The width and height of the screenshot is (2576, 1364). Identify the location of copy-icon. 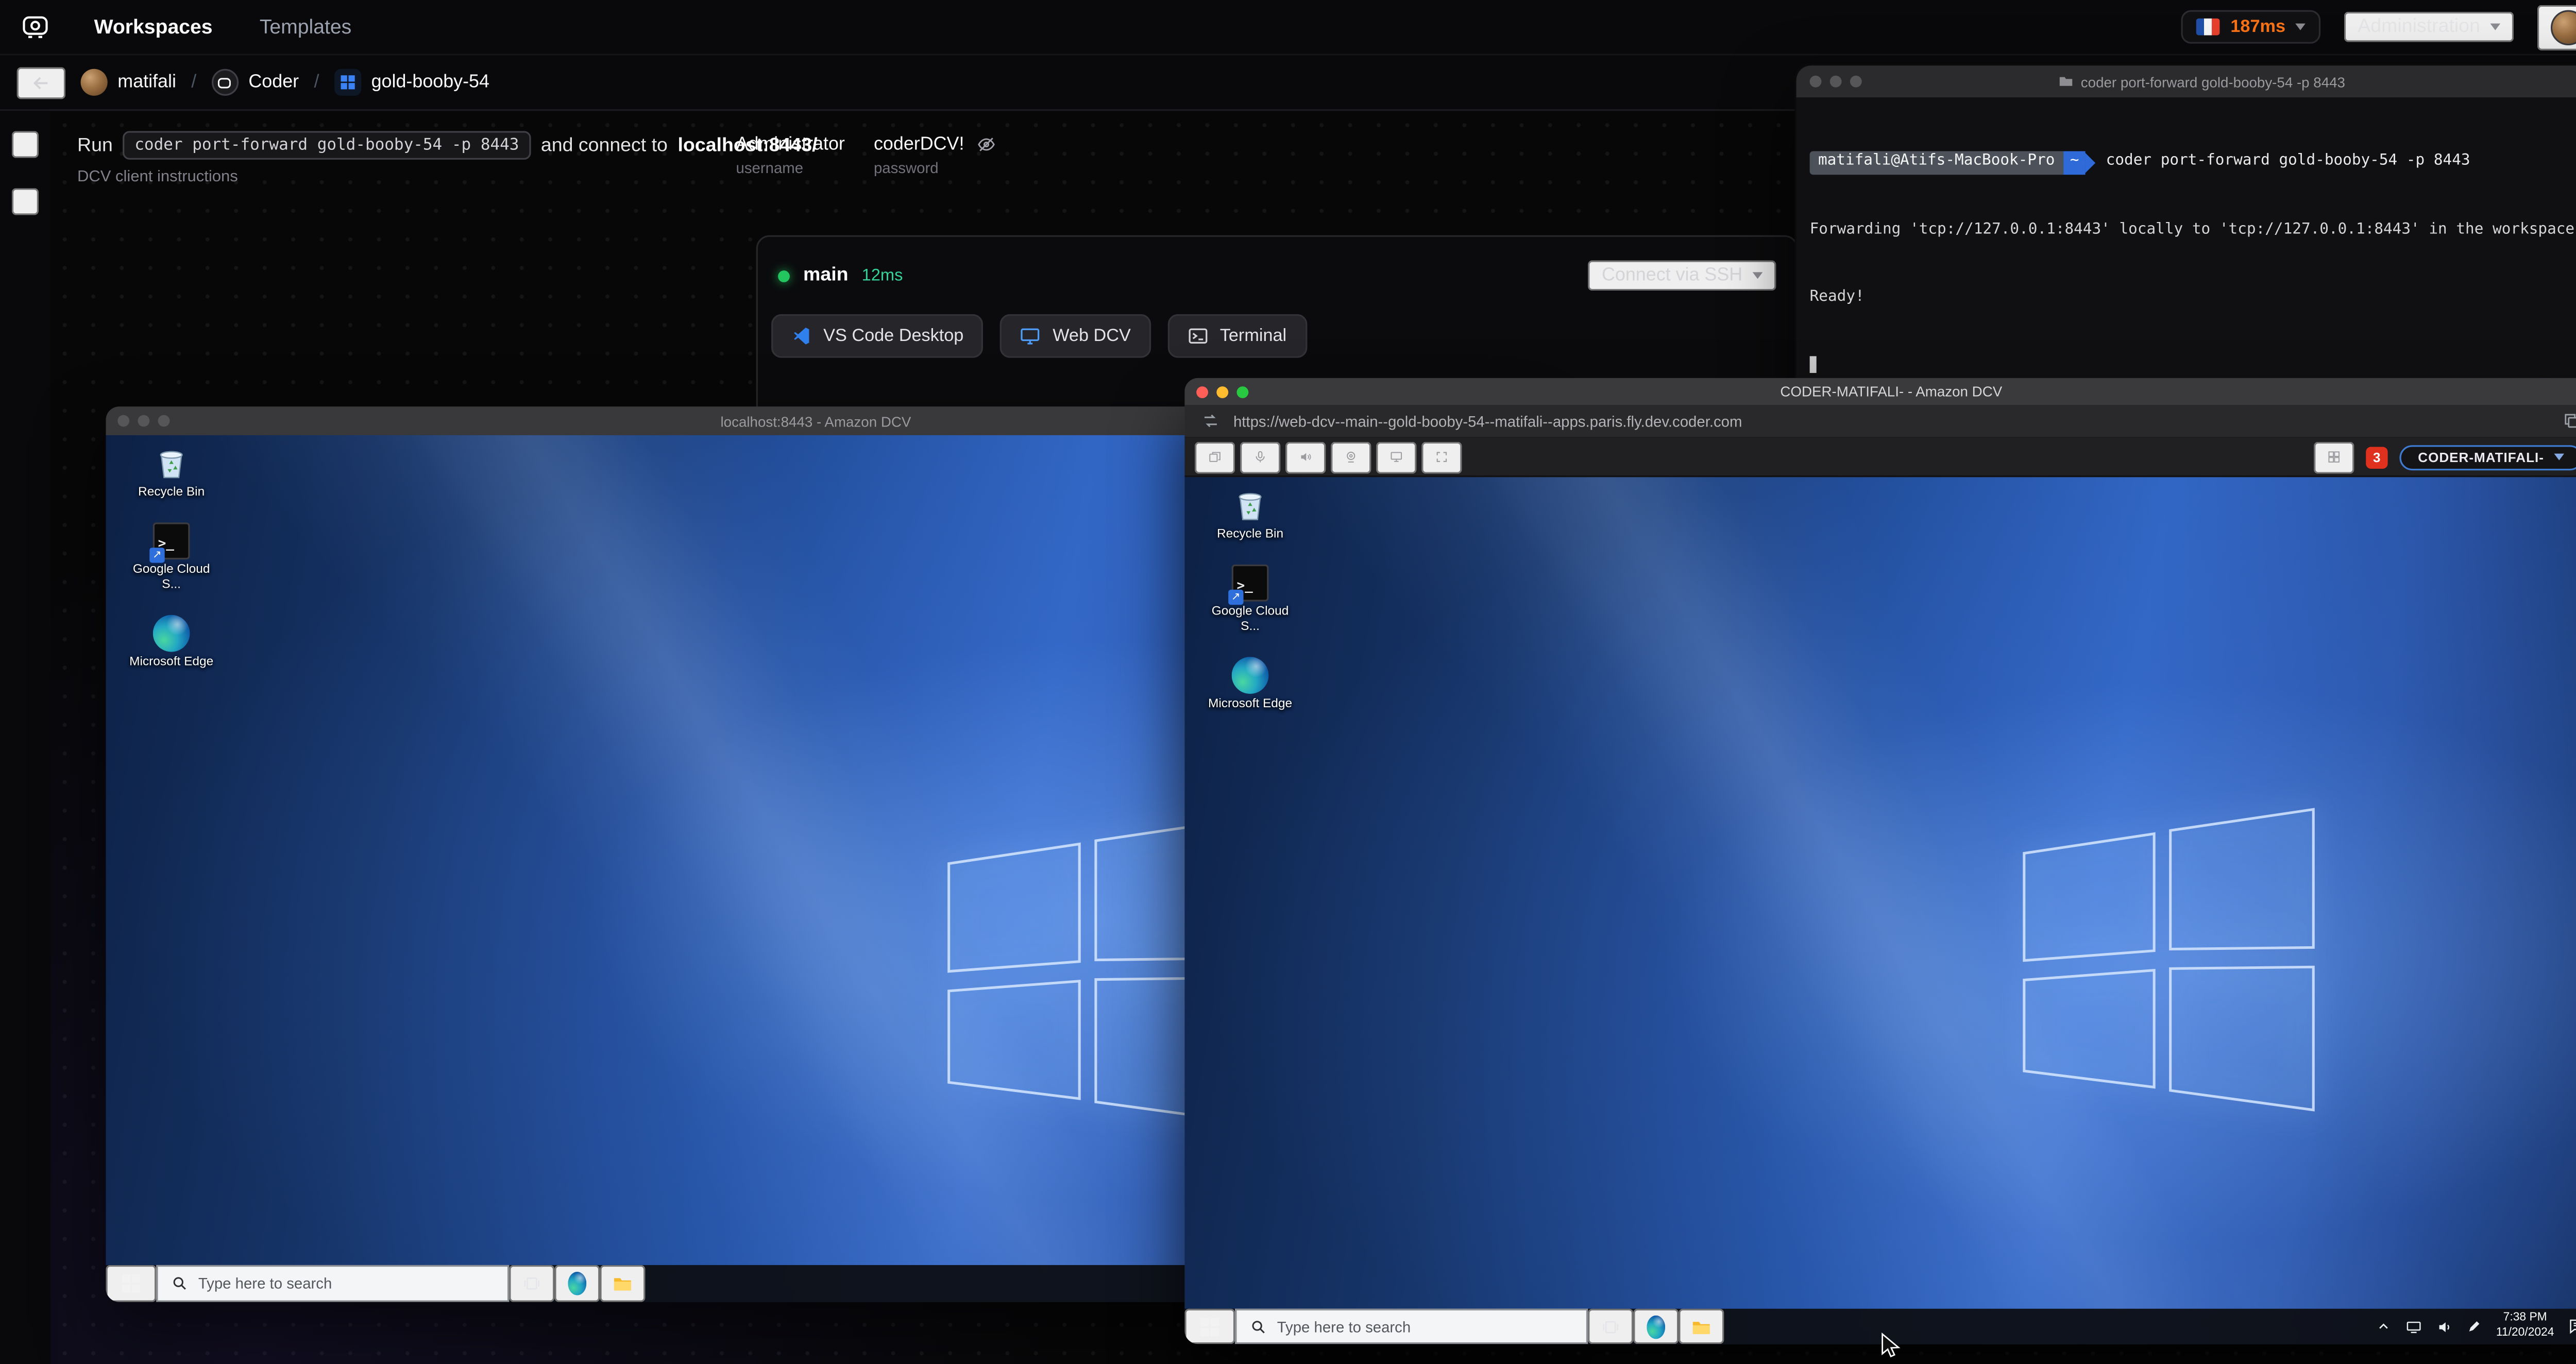
(2569, 421).